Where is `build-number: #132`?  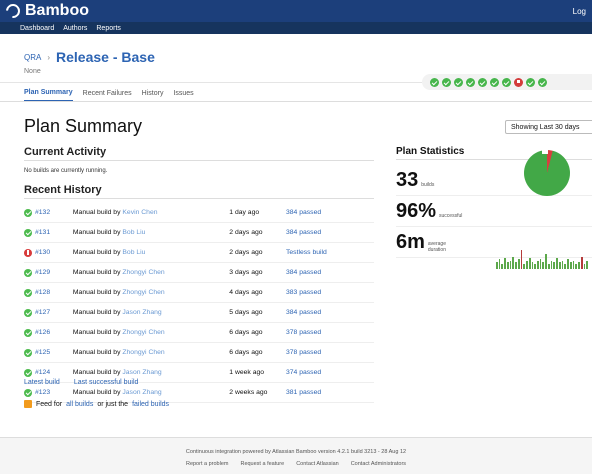 build-number: #132 is located at coordinates (48, 212).